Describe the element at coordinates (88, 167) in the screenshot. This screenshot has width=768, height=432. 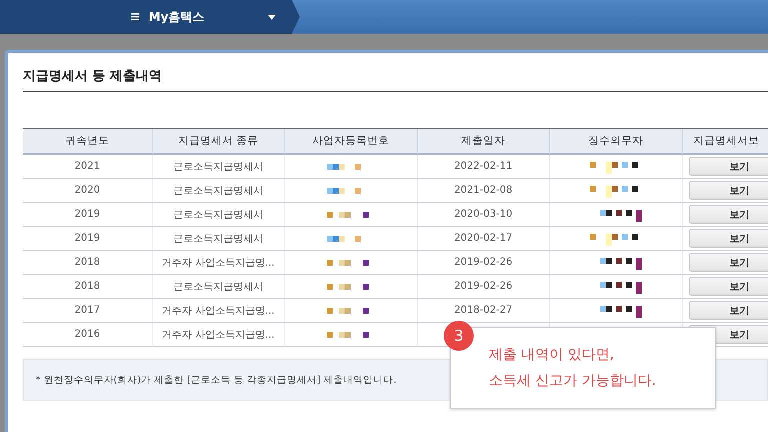
I see `table-cell: 2021` at that location.